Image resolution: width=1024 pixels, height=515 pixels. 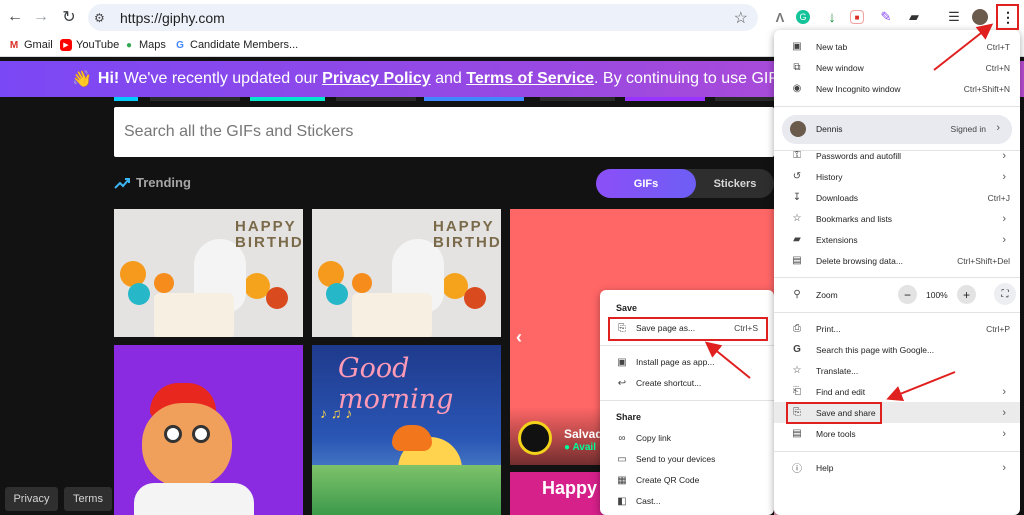 I want to click on download-arrow-icon: ↓, so click(x=832, y=17).